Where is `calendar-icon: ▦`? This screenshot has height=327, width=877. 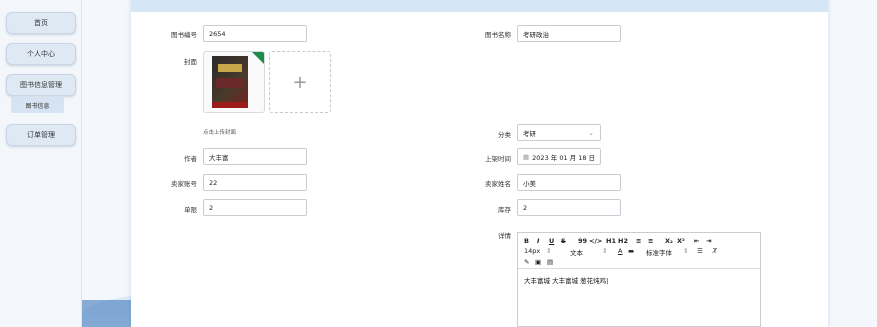
calendar-icon: ▦ is located at coordinates (526, 156).